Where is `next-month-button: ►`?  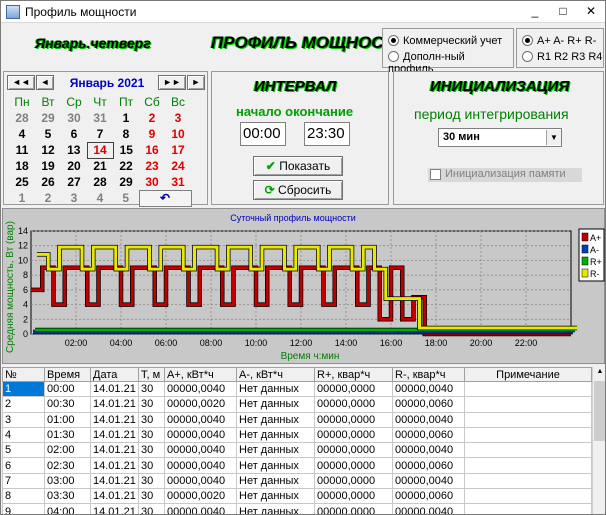 next-month-button: ► is located at coordinates (196, 82).